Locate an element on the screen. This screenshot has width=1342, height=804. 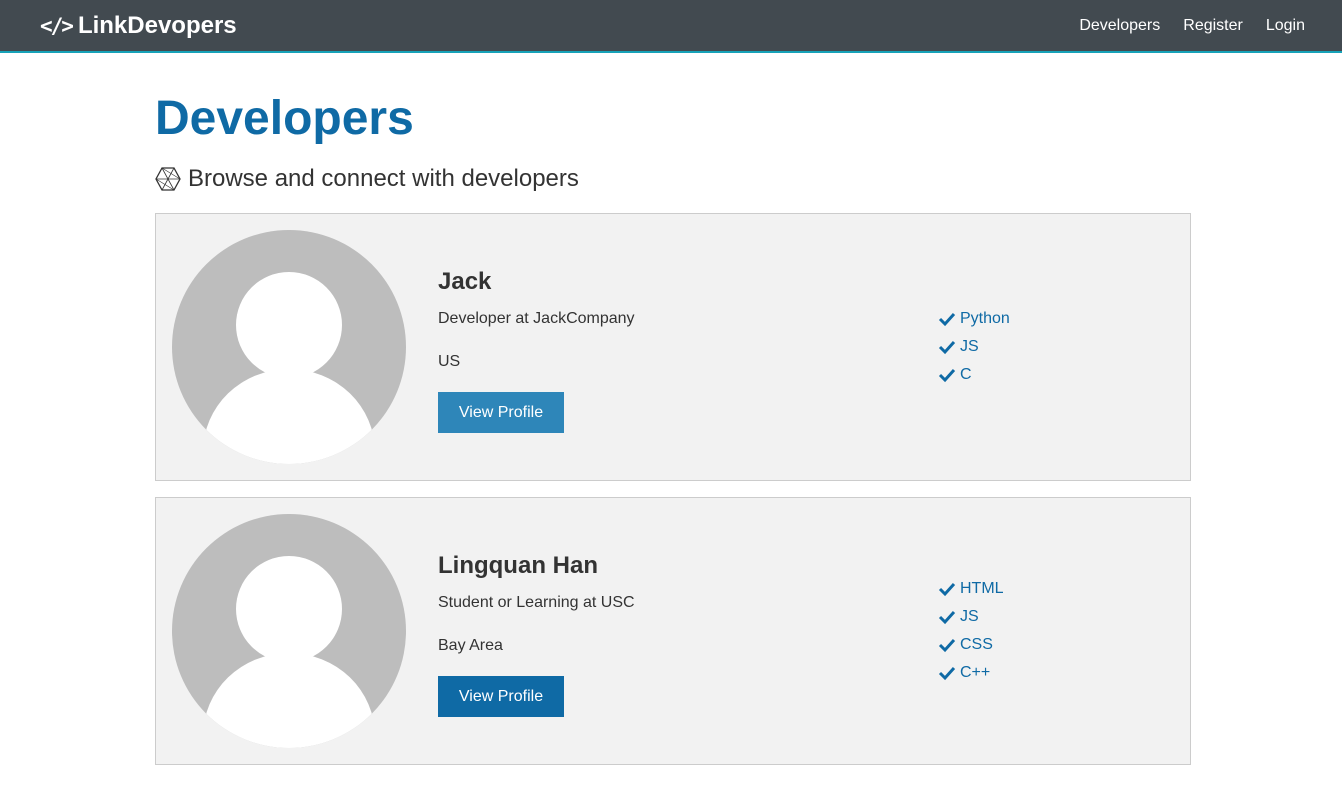
skill-item: CSS is located at coordinates (971, 645).